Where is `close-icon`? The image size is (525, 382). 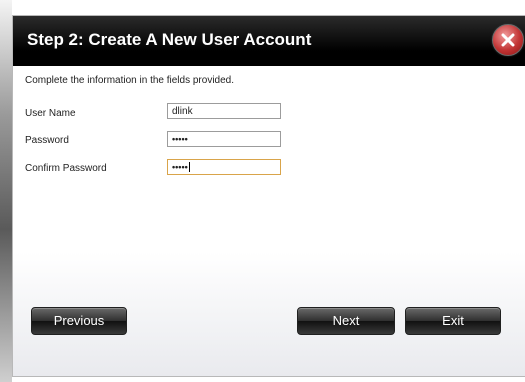
close-icon is located at coordinates (508, 40).